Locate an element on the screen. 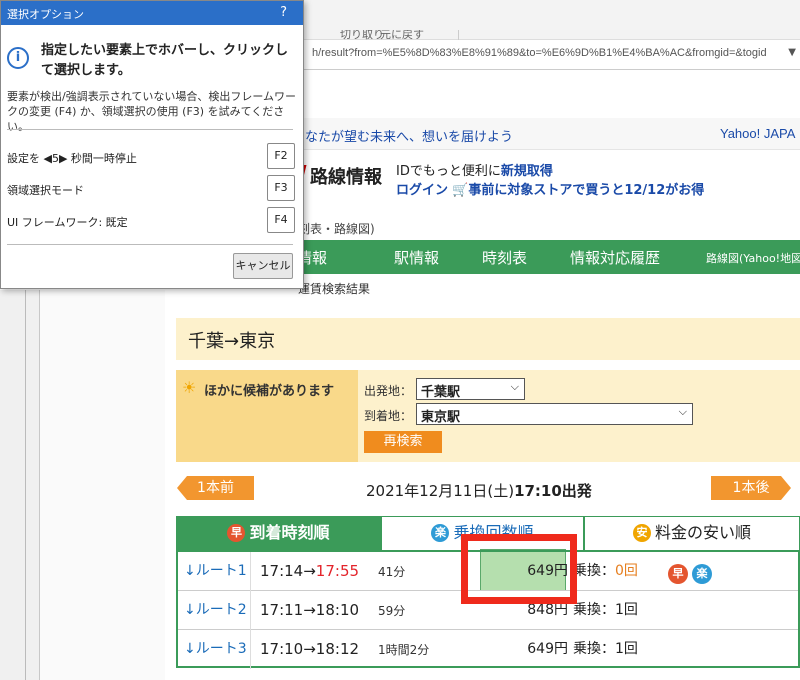  selection-outline is located at coordinates (519, 569).